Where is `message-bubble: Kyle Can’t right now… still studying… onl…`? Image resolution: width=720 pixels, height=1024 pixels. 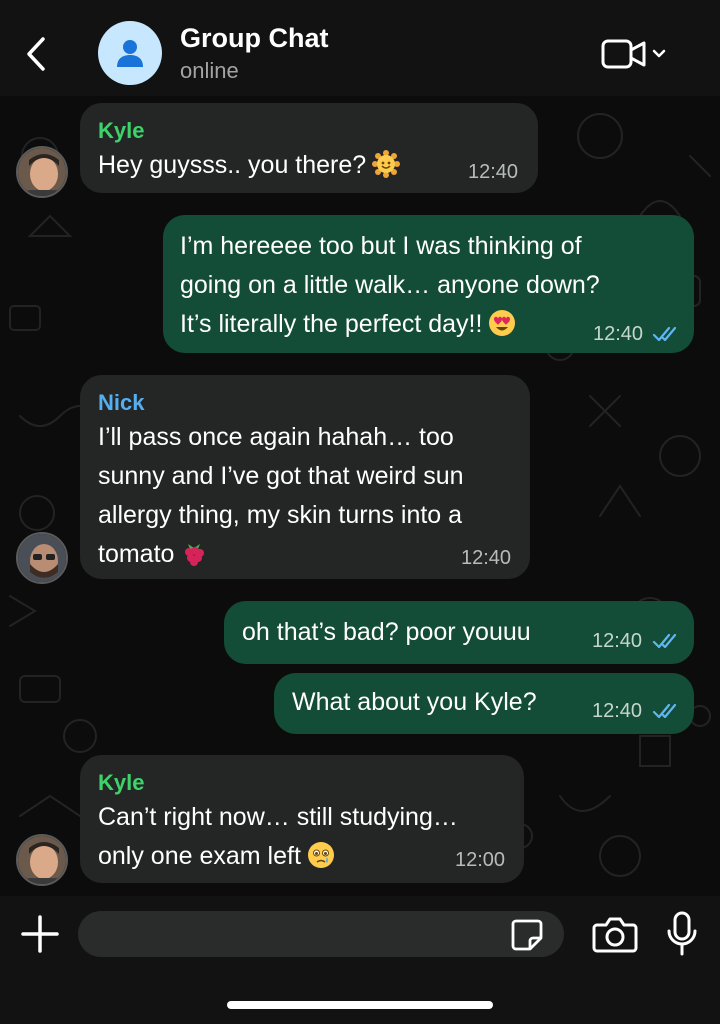
message-bubble: Kyle Can’t right now… still studying… onl… is located at coordinates (302, 819).